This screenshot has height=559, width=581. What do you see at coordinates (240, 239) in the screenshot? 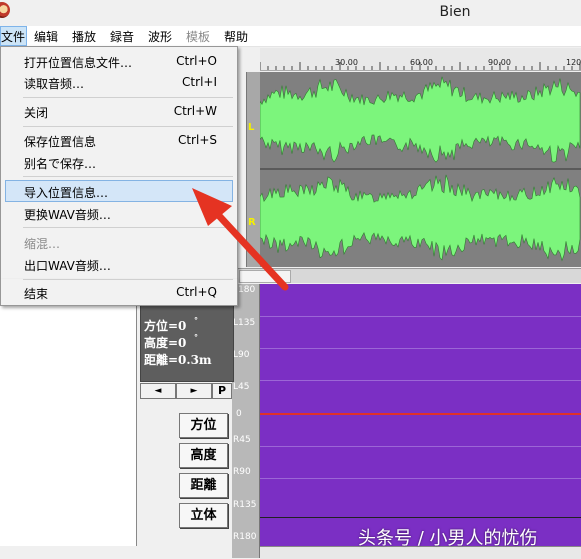
I see `annotation-arrow` at bounding box center [240, 239].